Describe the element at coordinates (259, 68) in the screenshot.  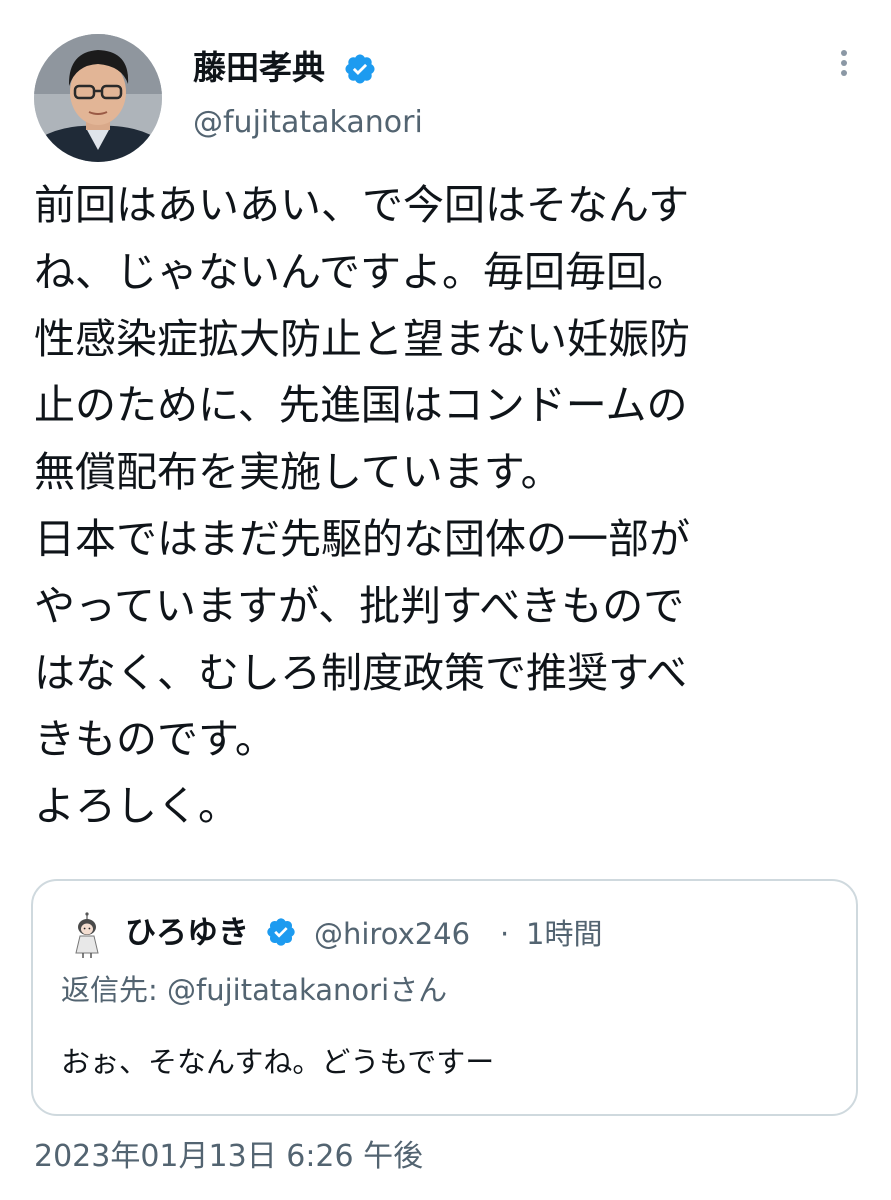
I see `author-name: 藤田孝典` at that location.